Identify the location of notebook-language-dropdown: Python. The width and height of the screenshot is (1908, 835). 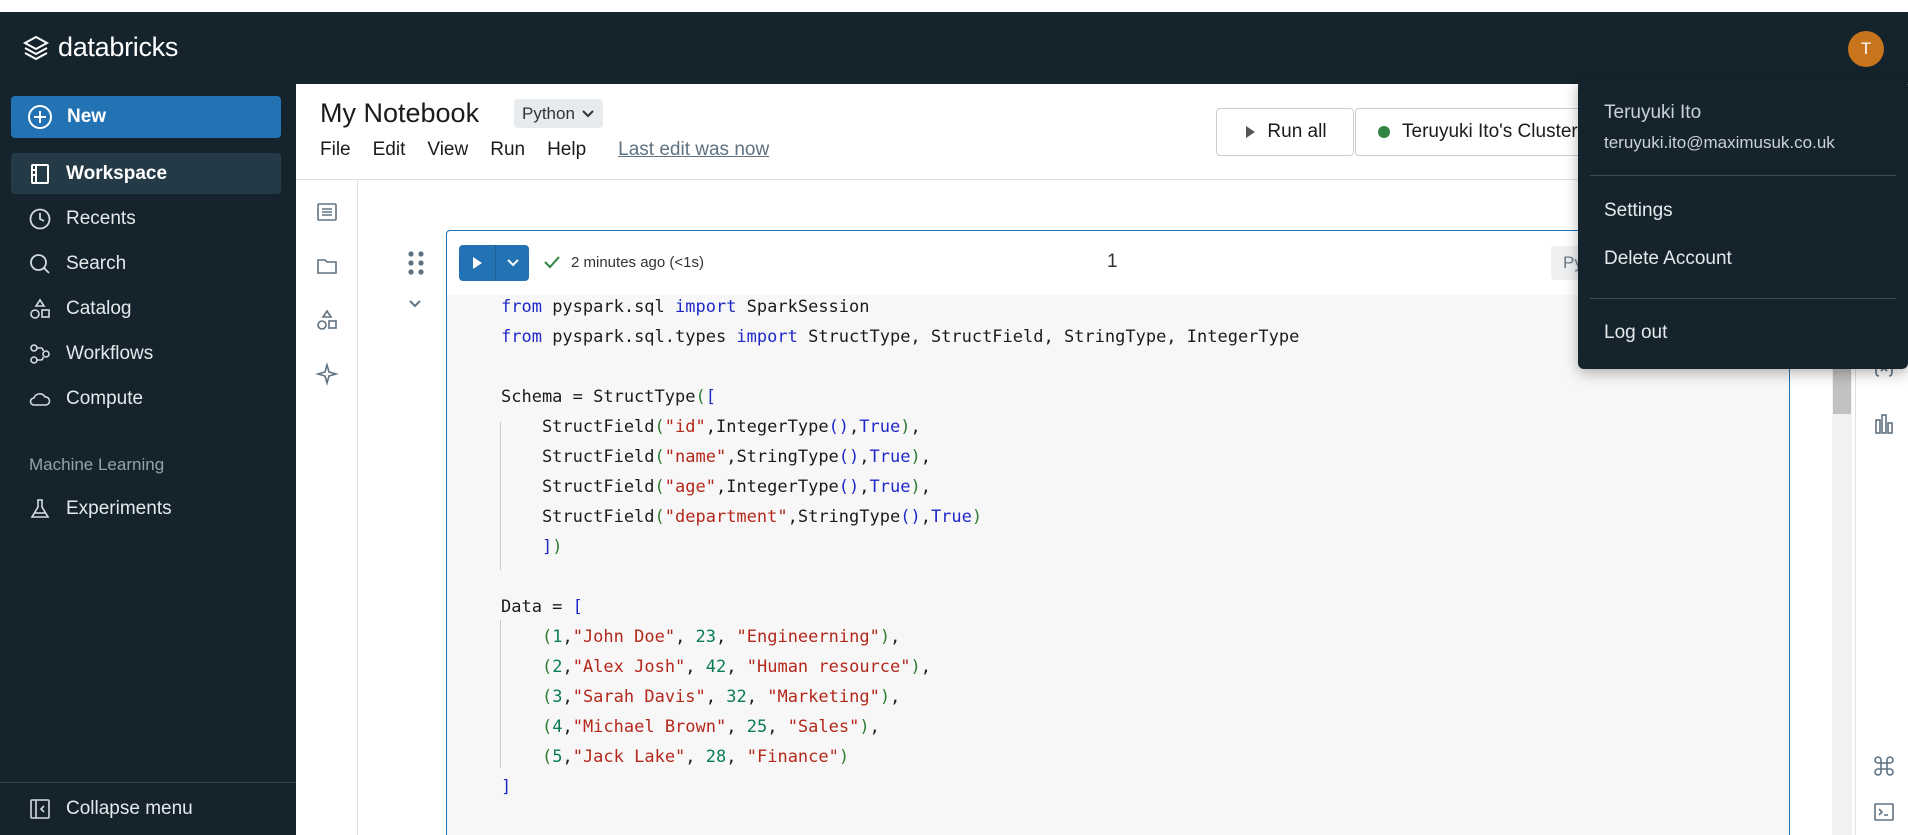
(558, 113).